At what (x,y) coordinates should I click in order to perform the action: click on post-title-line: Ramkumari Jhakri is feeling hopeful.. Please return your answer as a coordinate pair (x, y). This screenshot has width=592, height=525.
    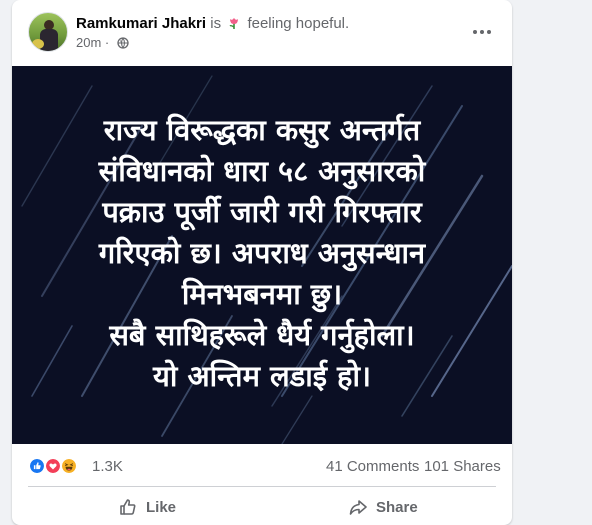
    Looking at the image, I should click on (212, 23).